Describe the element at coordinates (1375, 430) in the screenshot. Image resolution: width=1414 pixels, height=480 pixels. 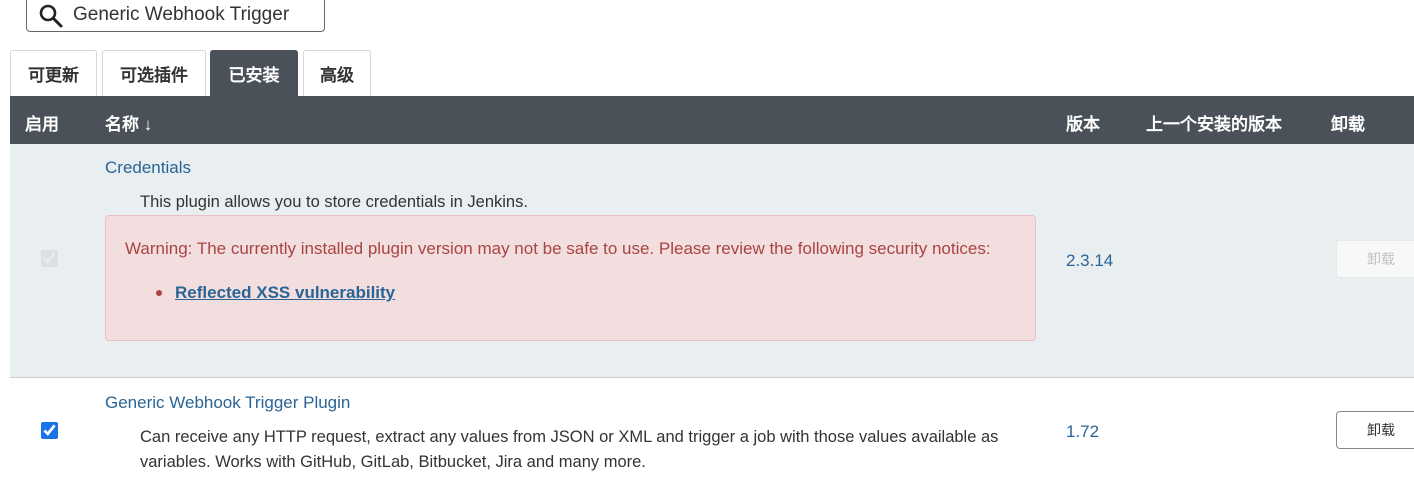
I see `uninstall-button: 卸载` at that location.